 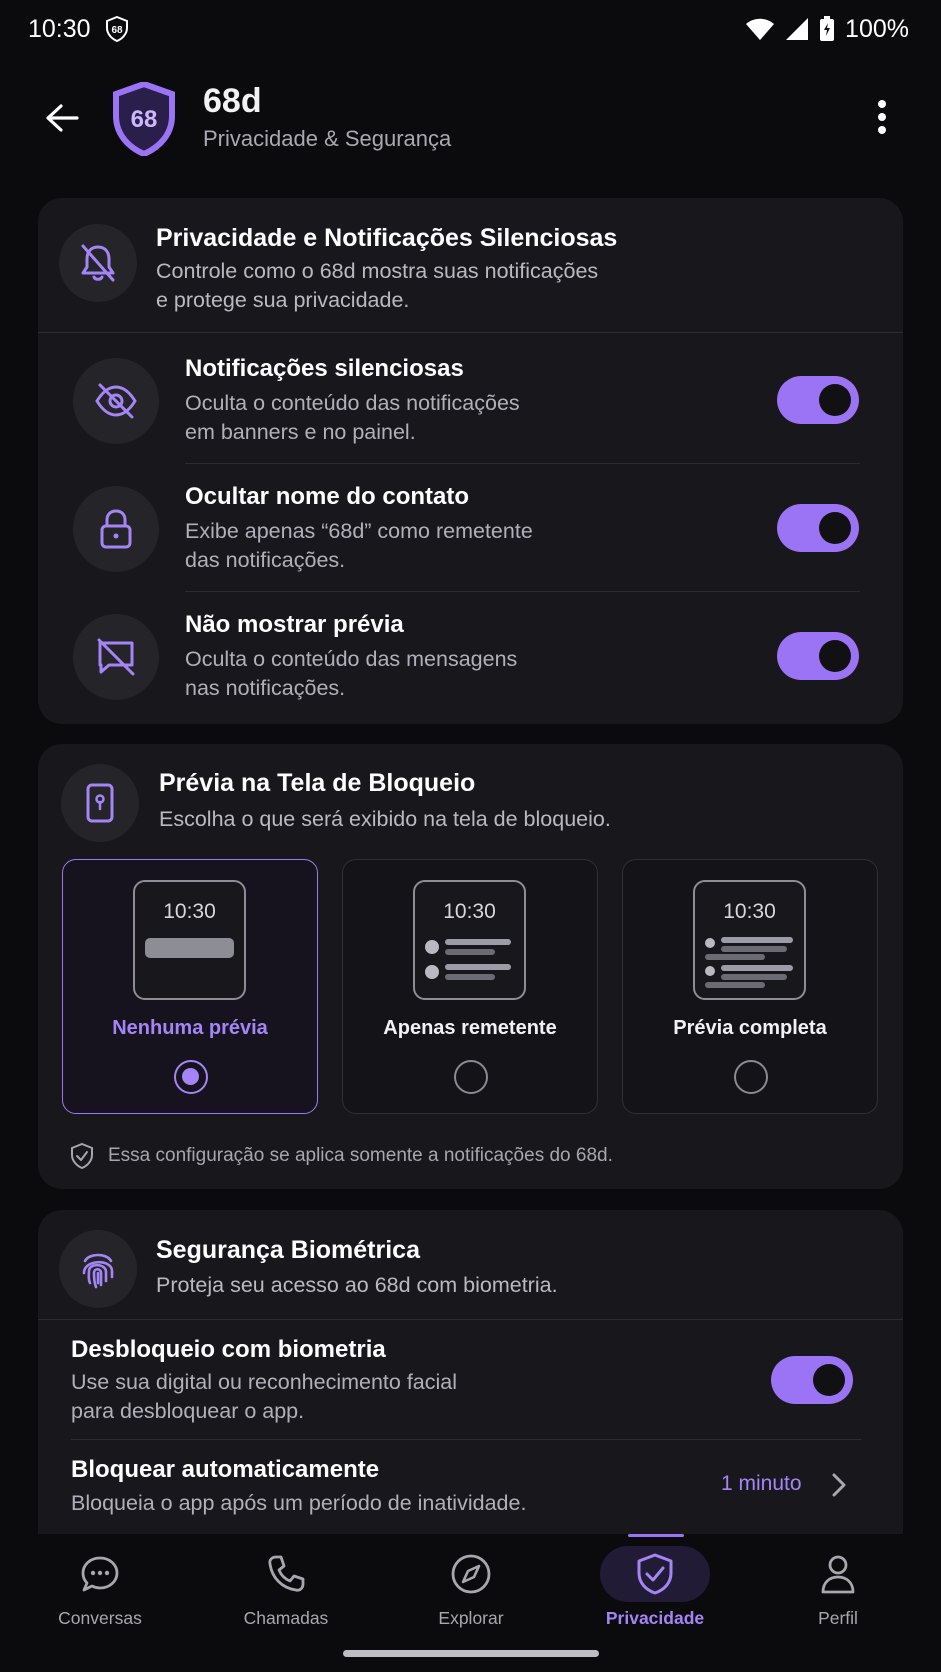 I want to click on row-title: Notificações silenciosas, so click(x=324, y=368).